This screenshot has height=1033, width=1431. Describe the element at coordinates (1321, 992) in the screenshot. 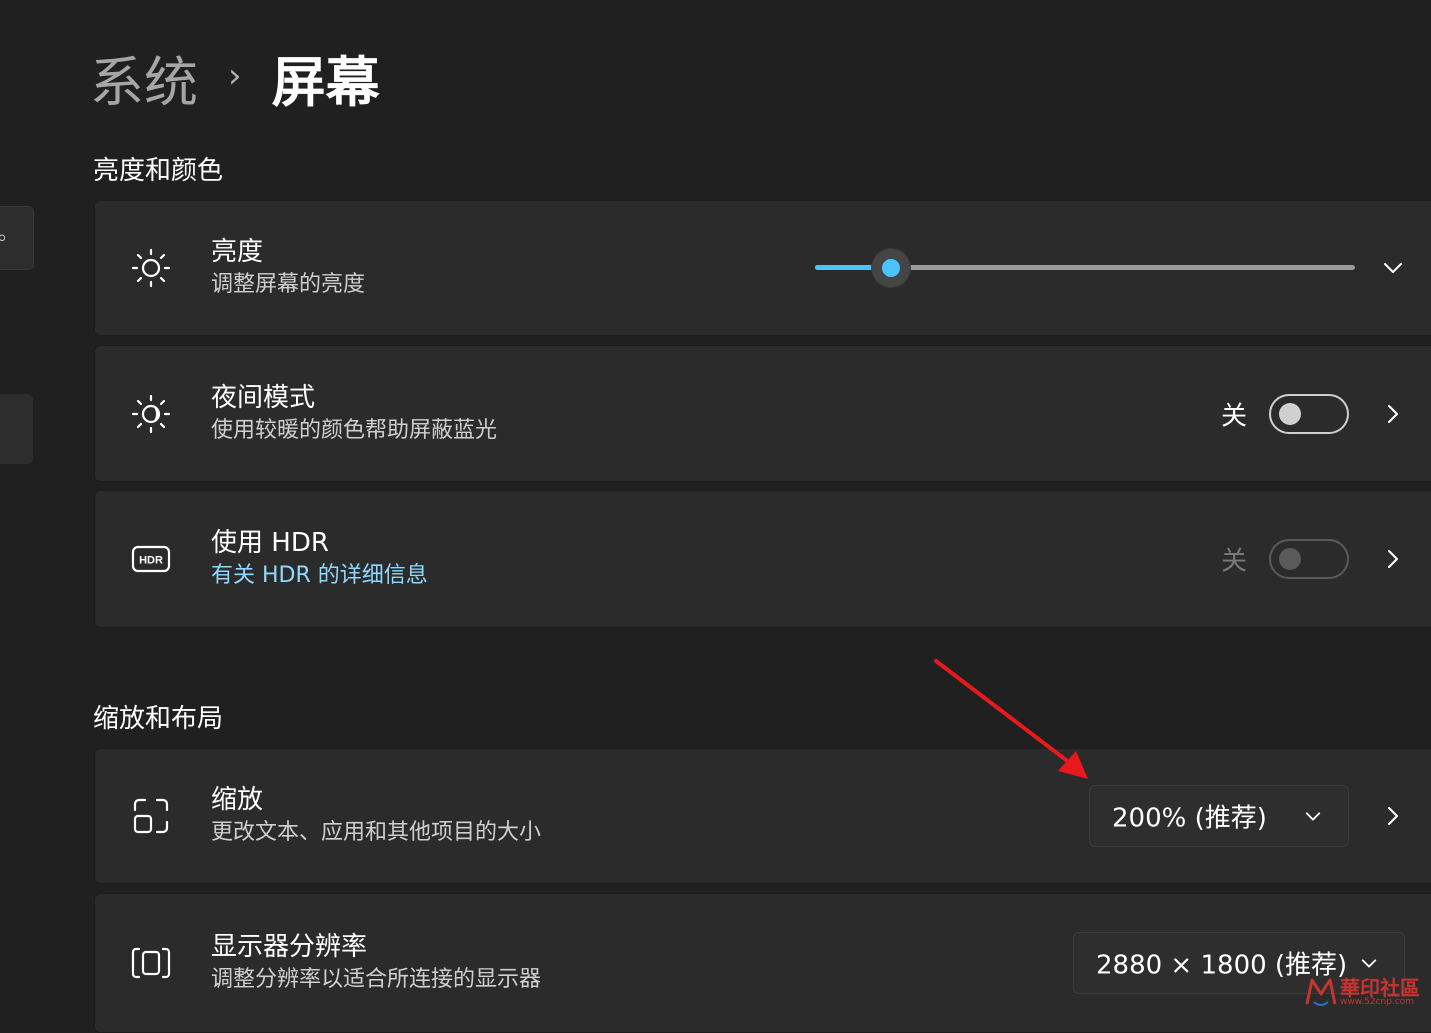

I see `watermark-logo-icon` at that location.